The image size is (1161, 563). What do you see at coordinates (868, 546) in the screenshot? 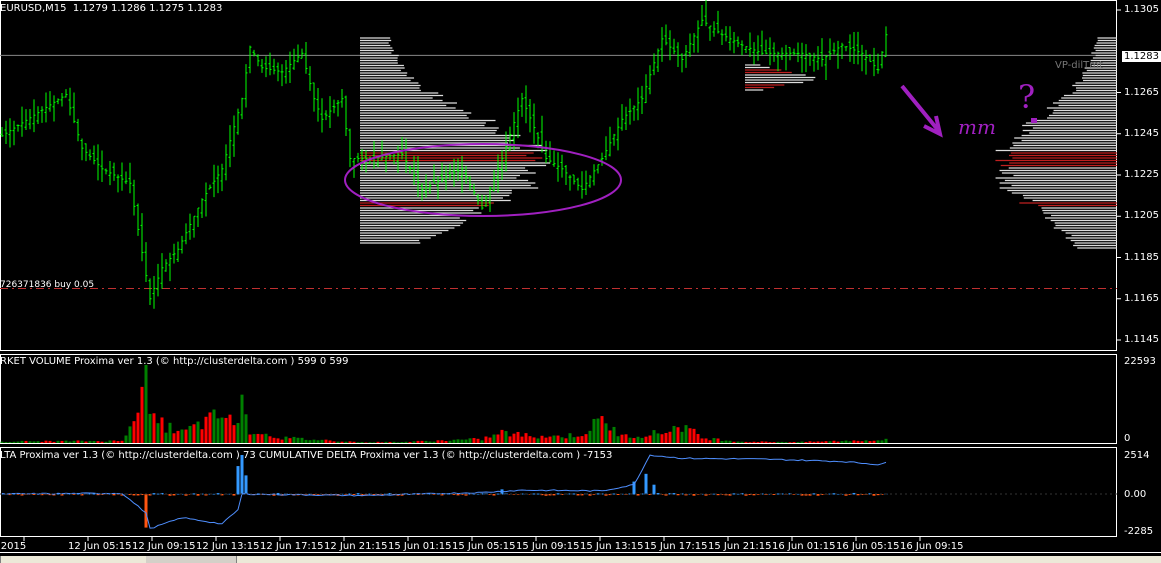
I see `time-tick-label: 16 Jun 05:15` at bounding box center [868, 546].